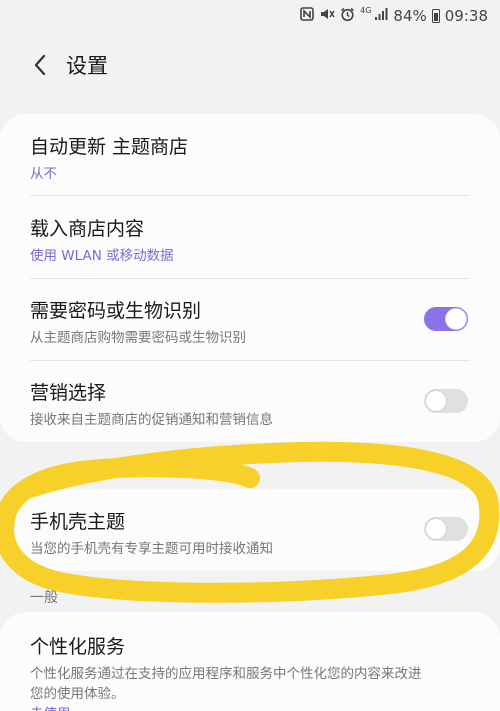 The image size is (500, 711). I want to click on password-toggle, so click(446, 319).